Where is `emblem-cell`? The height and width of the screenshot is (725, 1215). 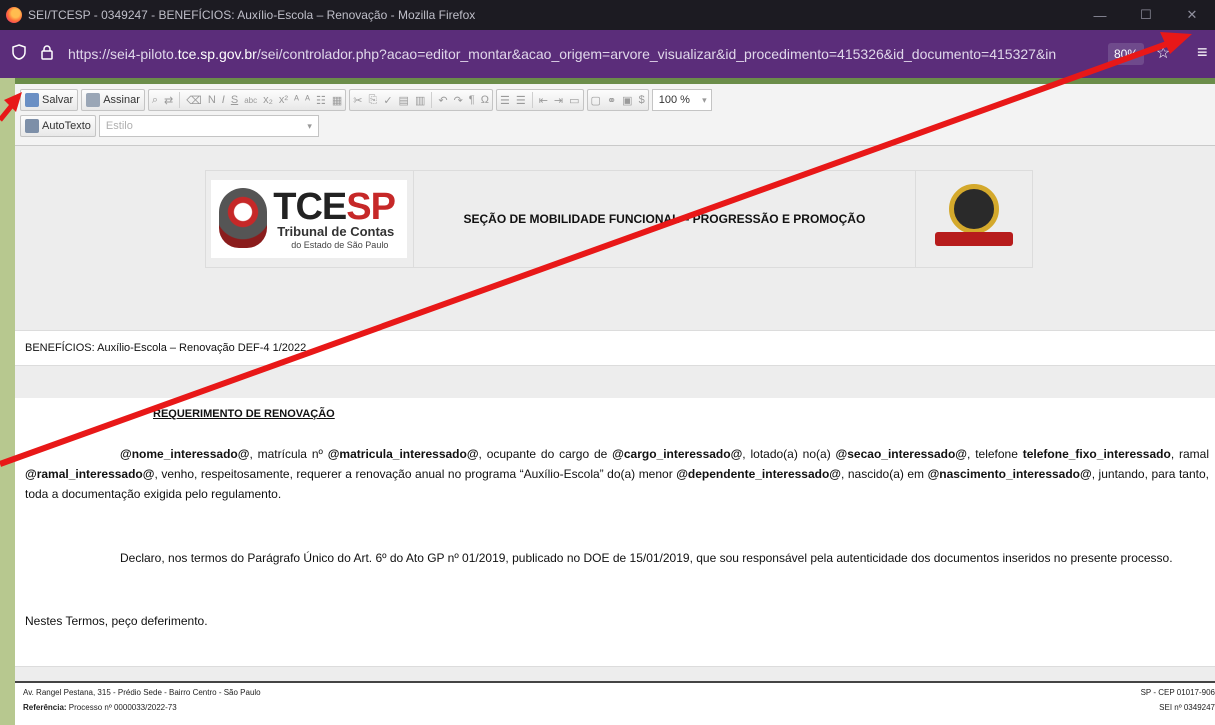
emblem-cell is located at coordinates (974, 219).